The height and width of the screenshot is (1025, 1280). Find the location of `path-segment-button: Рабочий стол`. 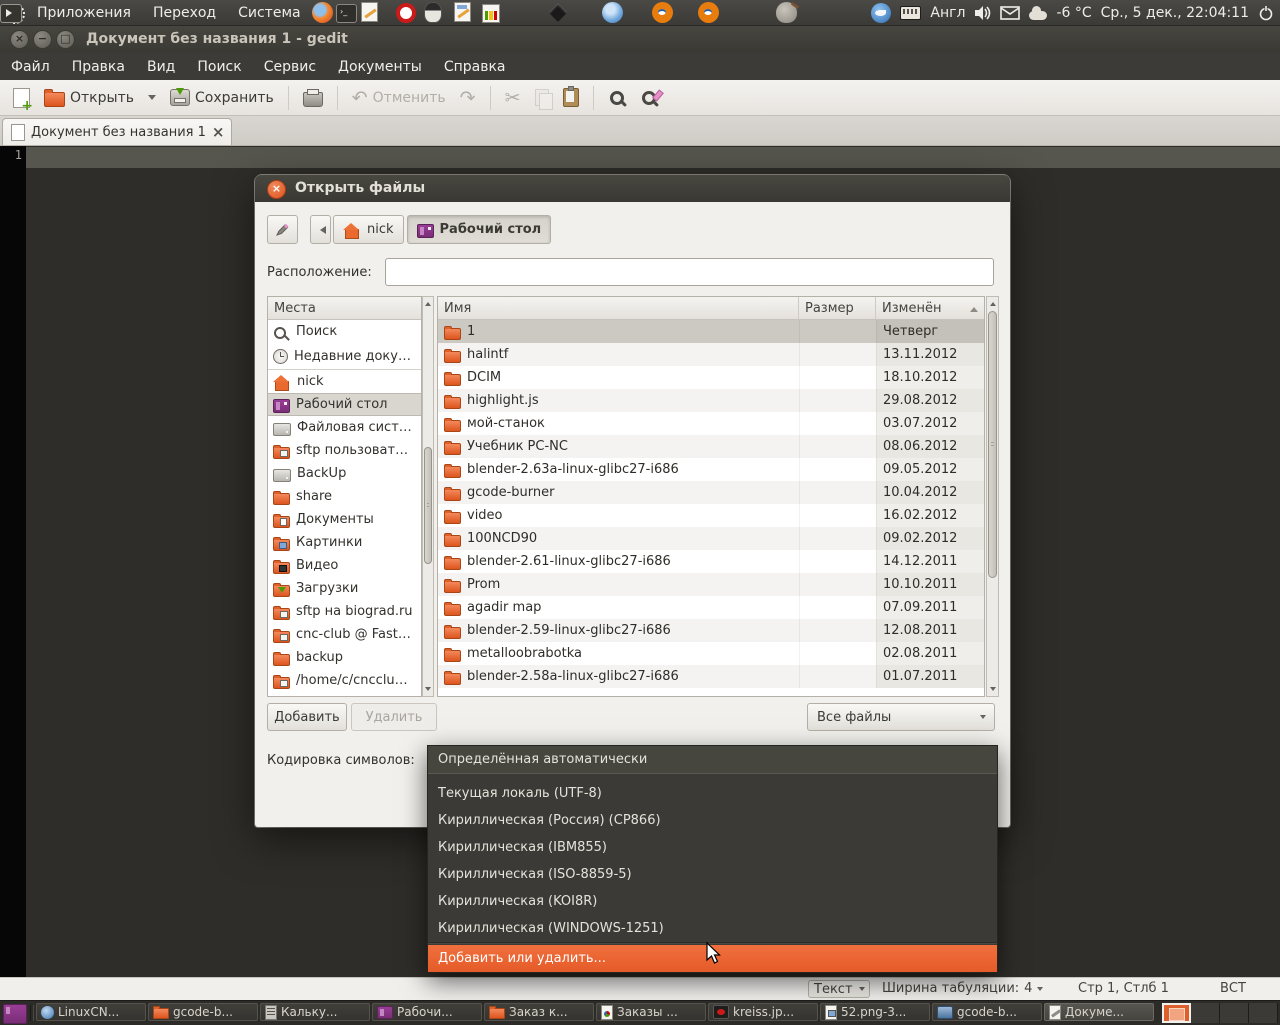

path-segment-button: Рабочий стол is located at coordinates (479, 229).